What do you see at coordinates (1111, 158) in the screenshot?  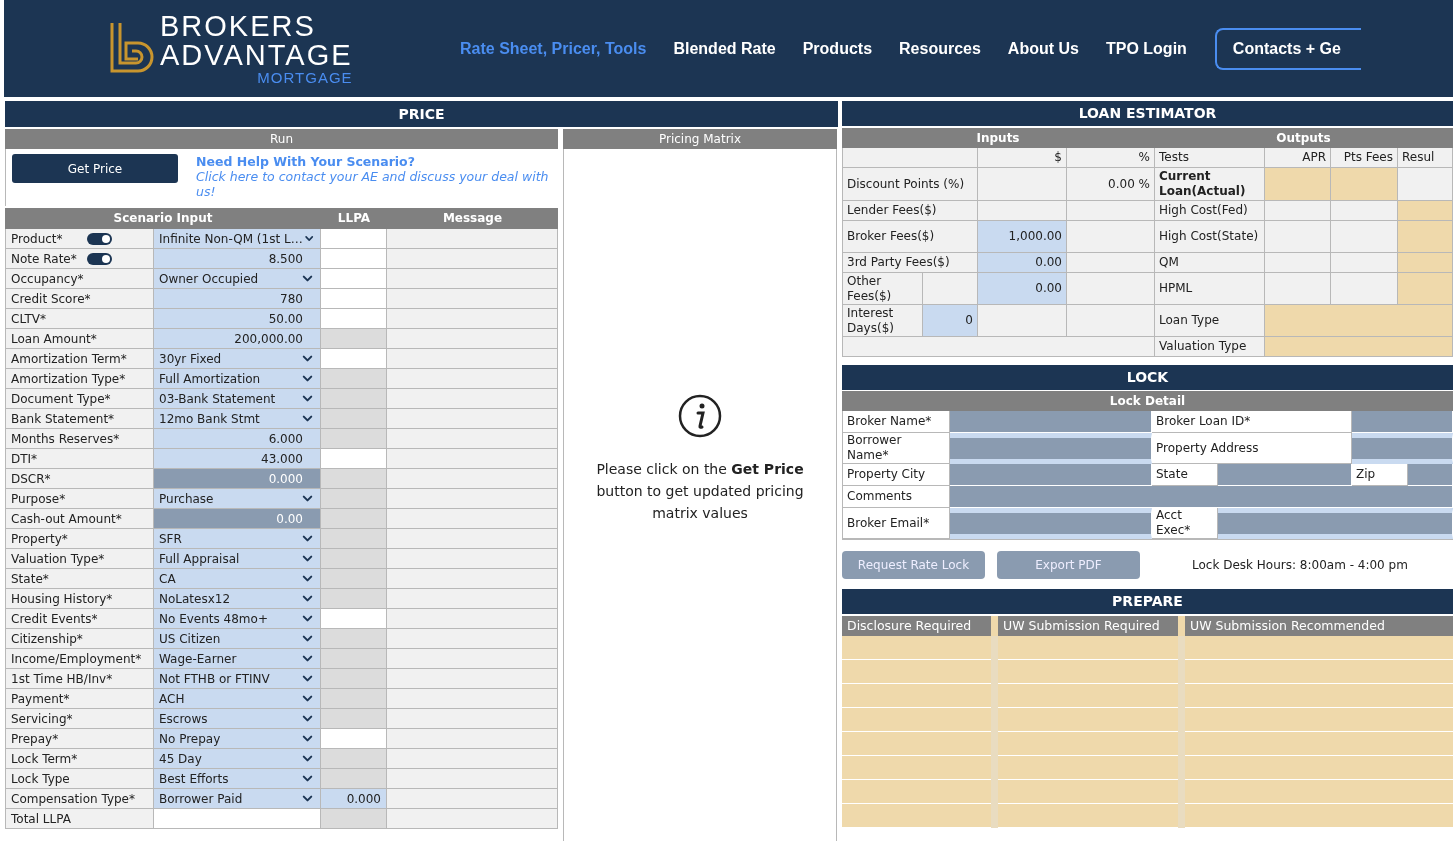 I see `column-header: %` at bounding box center [1111, 158].